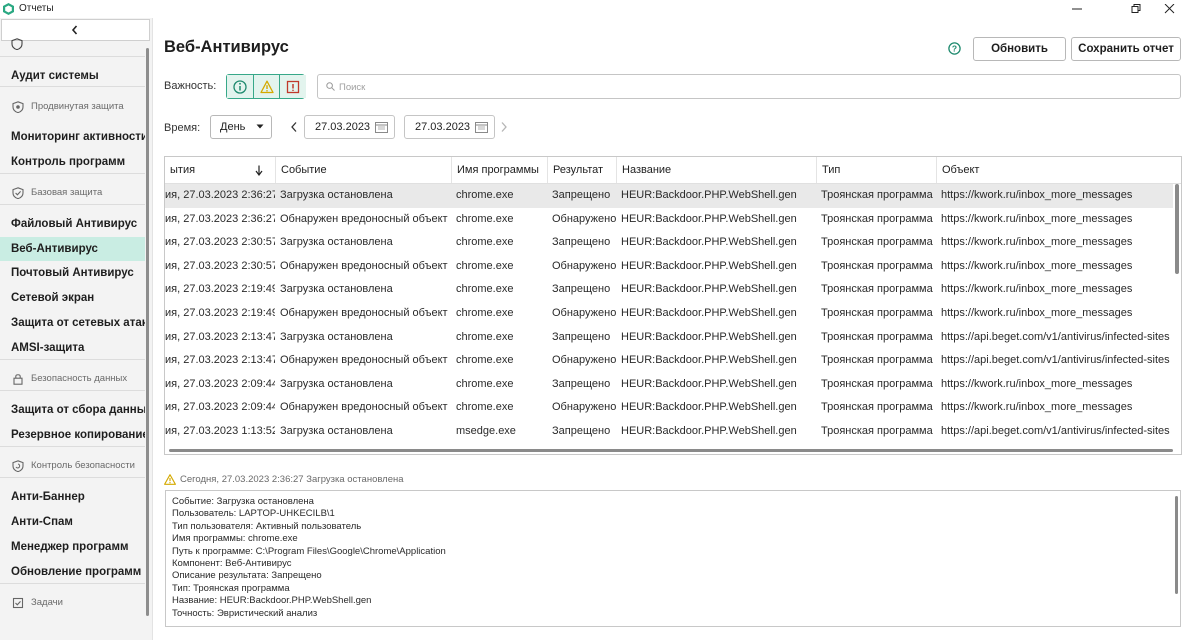 Image resolution: width=1193 pixels, height=640 pixels. I want to click on cell-time: ия, 27.03.2023 2:30:57, so click(220, 265).